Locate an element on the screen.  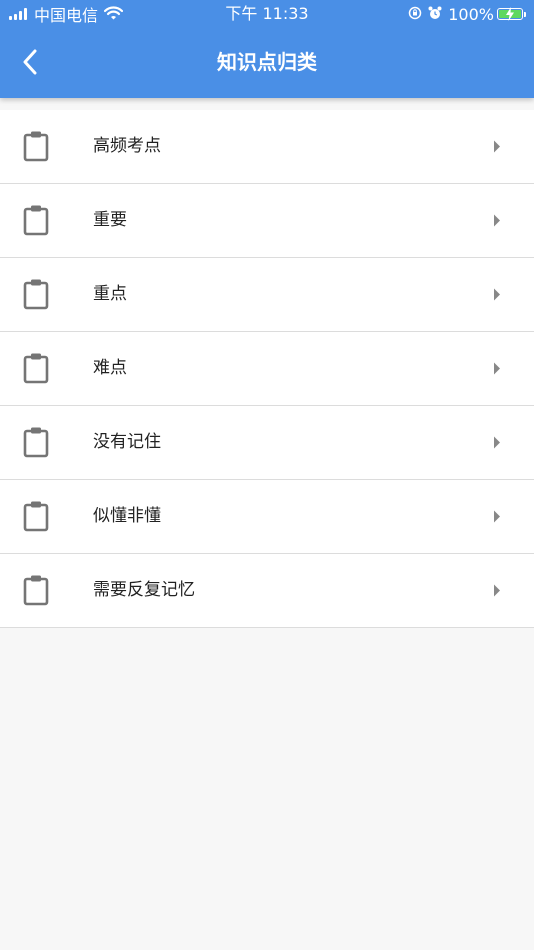
page-title: 知识点归类 is located at coordinates (267, 62).